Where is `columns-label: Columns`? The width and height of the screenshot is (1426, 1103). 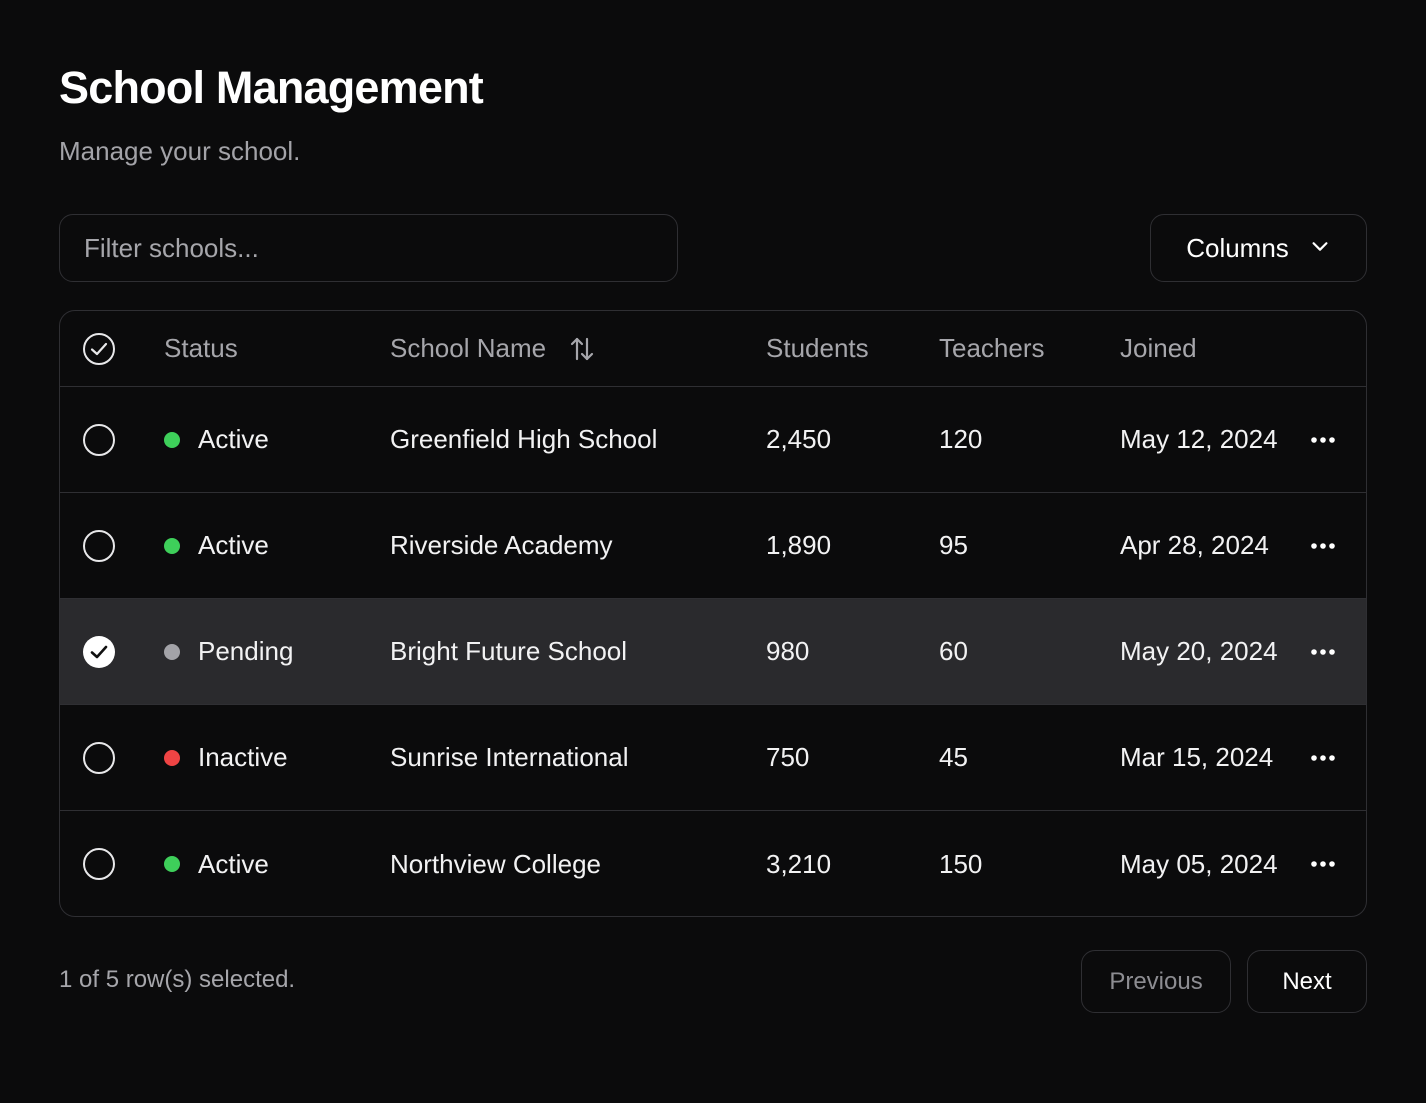 columns-label: Columns is located at coordinates (1237, 247).